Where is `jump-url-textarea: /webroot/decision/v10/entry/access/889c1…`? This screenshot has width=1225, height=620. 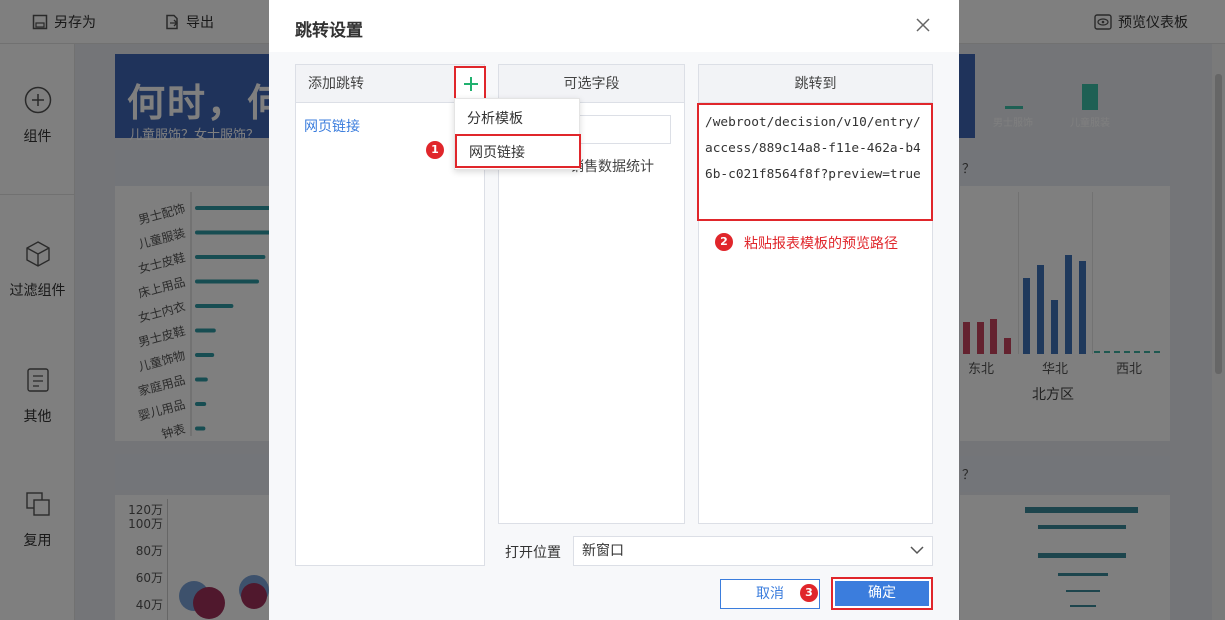
jump-url-textarea: /webroot/decision/v10/entry/access/889c1… is located at coordinates (815, 162).